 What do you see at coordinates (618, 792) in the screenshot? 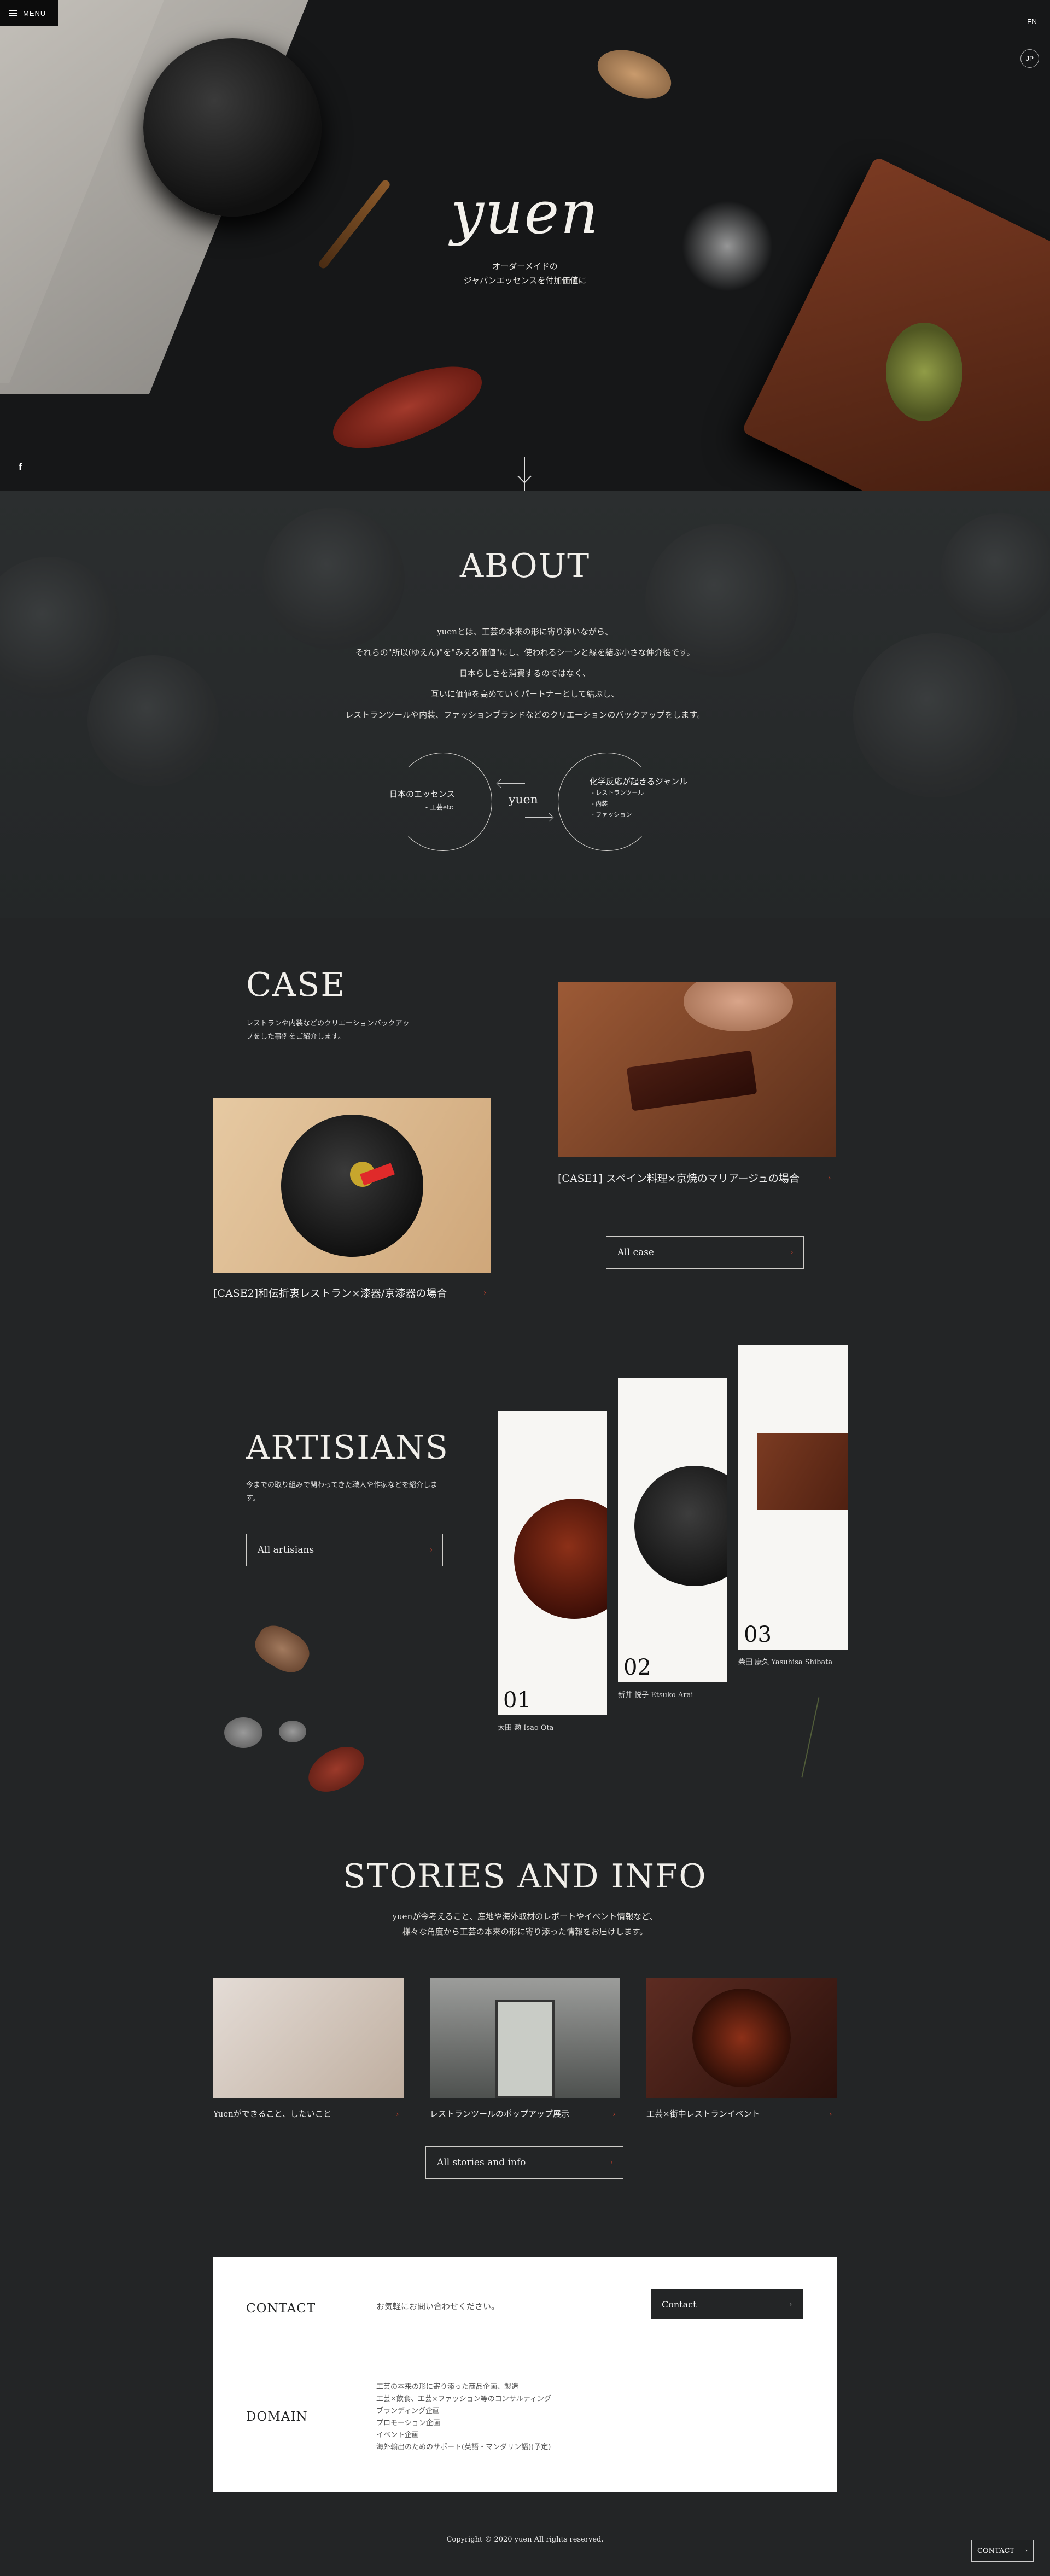
I see `genre-item: - レストランツール` at bounding box center [618, 792].